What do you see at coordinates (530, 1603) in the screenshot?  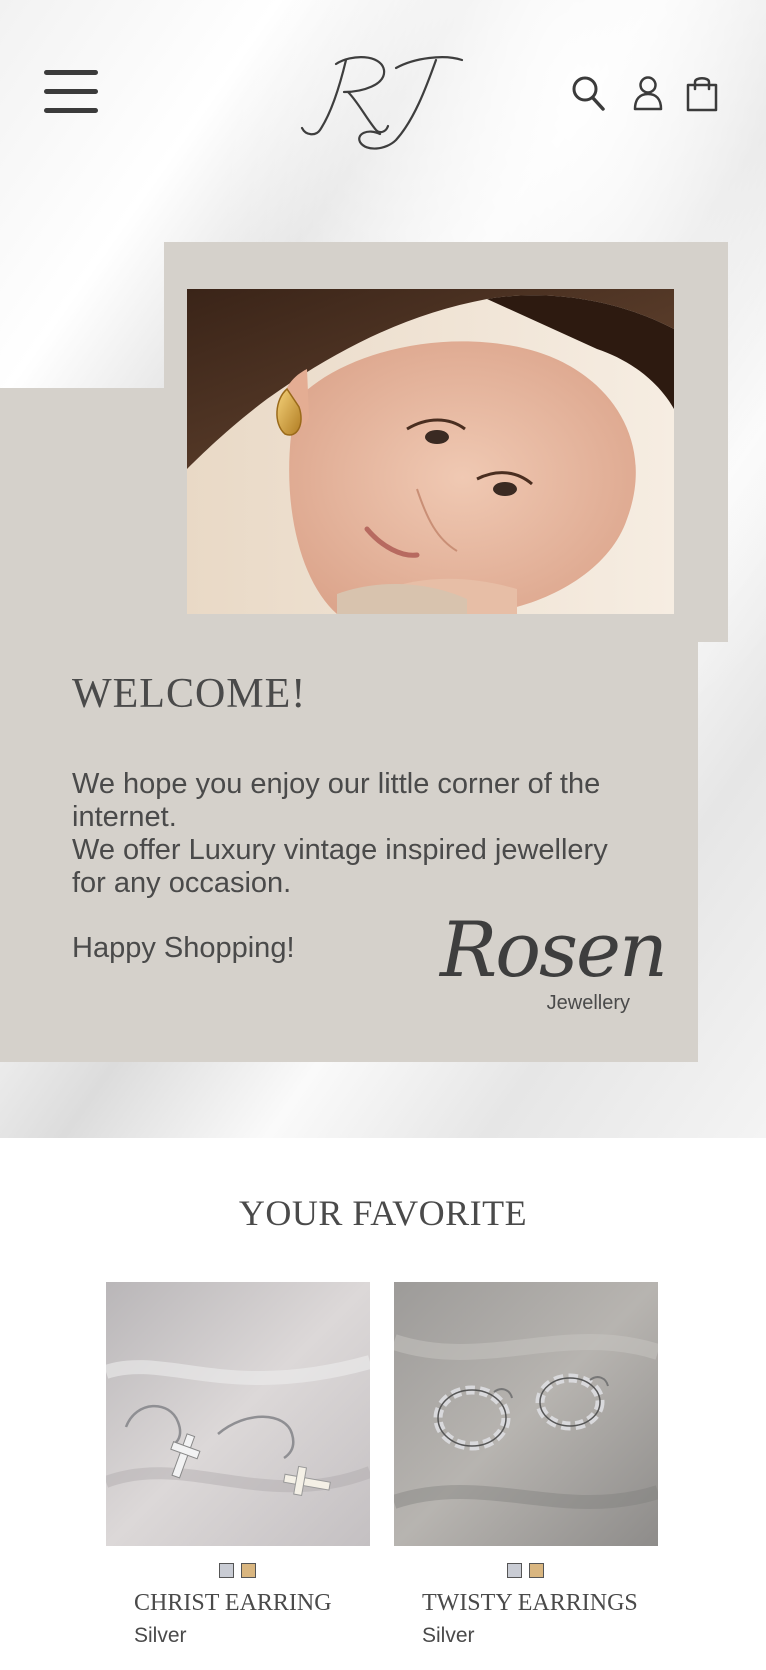 I see `product-name: TWISTY EARRINGS` at bounding box center [530, 1603].